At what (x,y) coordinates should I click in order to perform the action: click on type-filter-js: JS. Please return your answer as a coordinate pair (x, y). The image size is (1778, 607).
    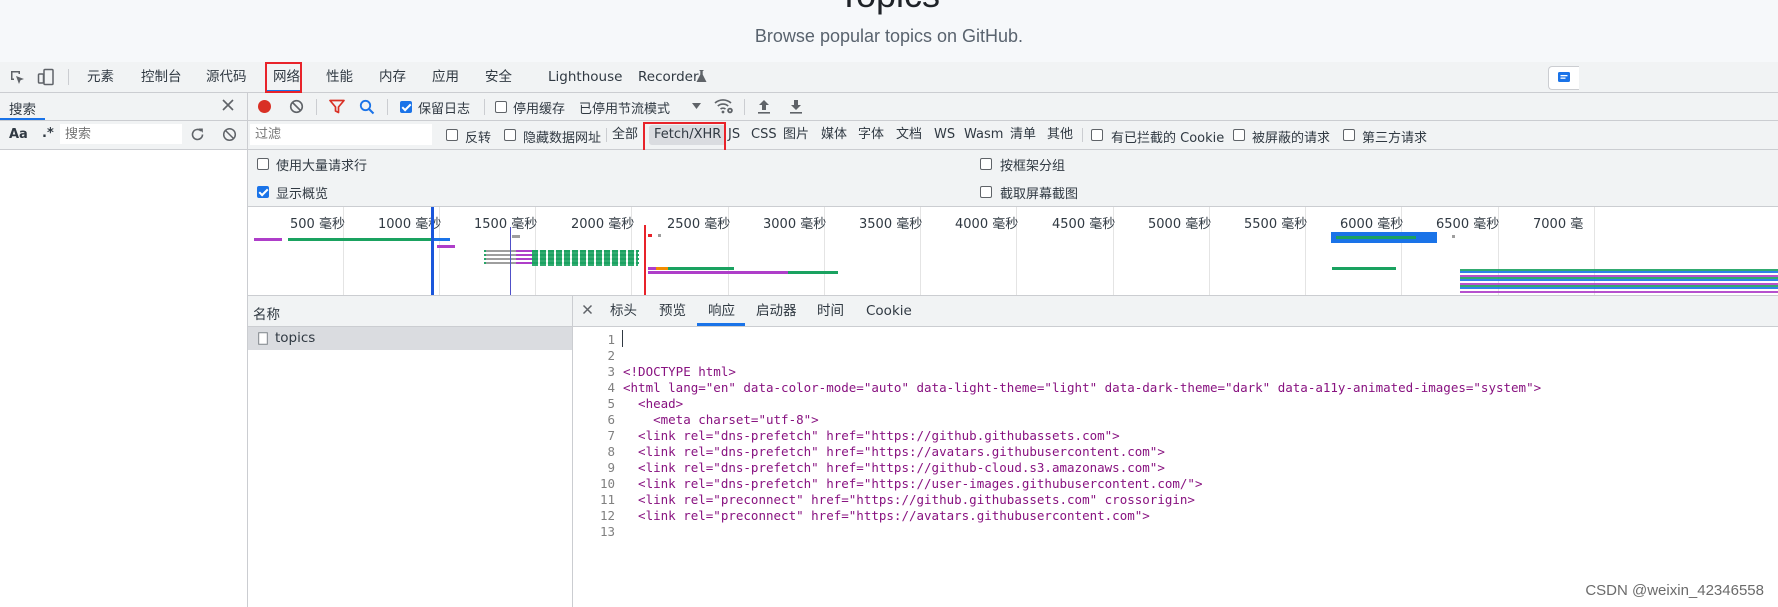
    Looking at the image, I should click on (734, 135).